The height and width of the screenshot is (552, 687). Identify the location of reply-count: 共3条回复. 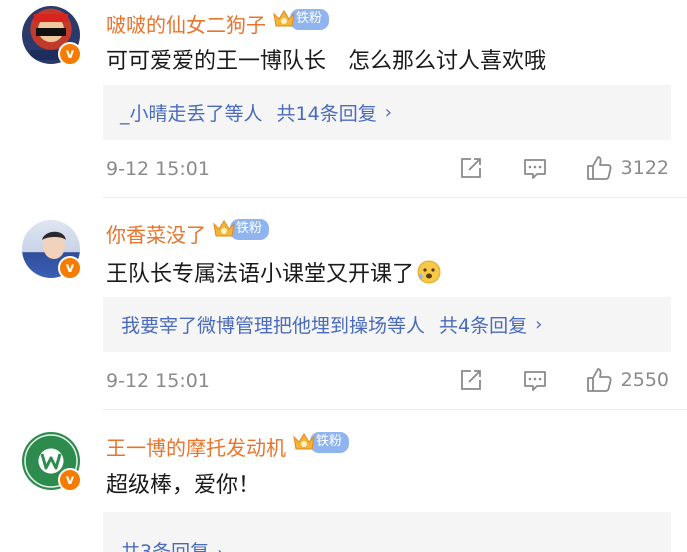
(165, 546).